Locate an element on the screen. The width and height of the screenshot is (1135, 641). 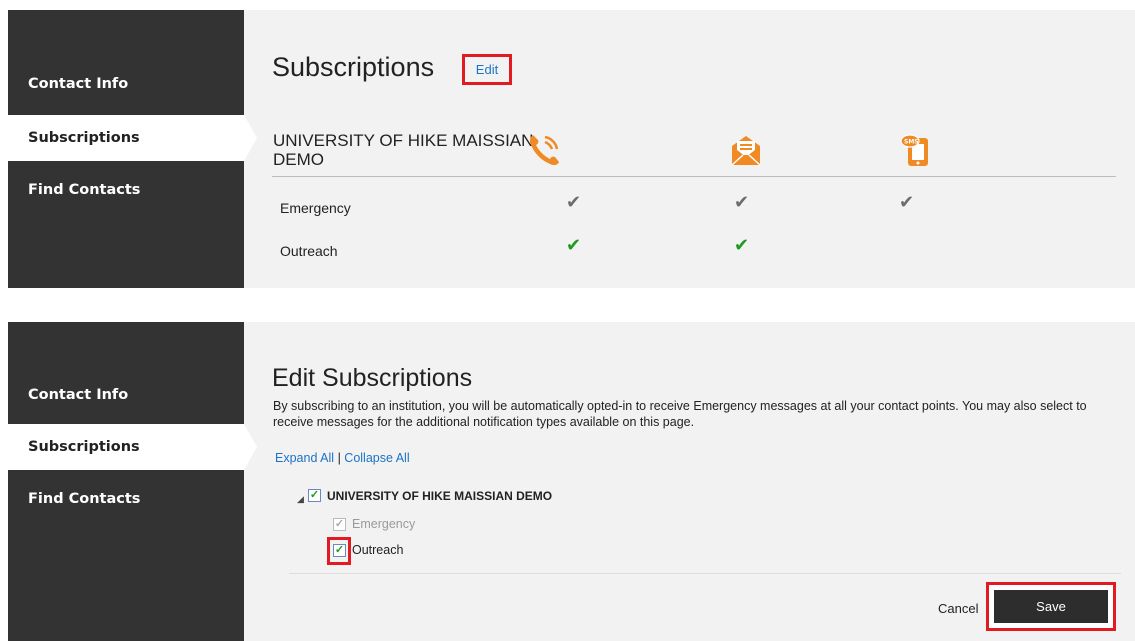
page-title: Subscriptions is located at coordinates (353, 67).